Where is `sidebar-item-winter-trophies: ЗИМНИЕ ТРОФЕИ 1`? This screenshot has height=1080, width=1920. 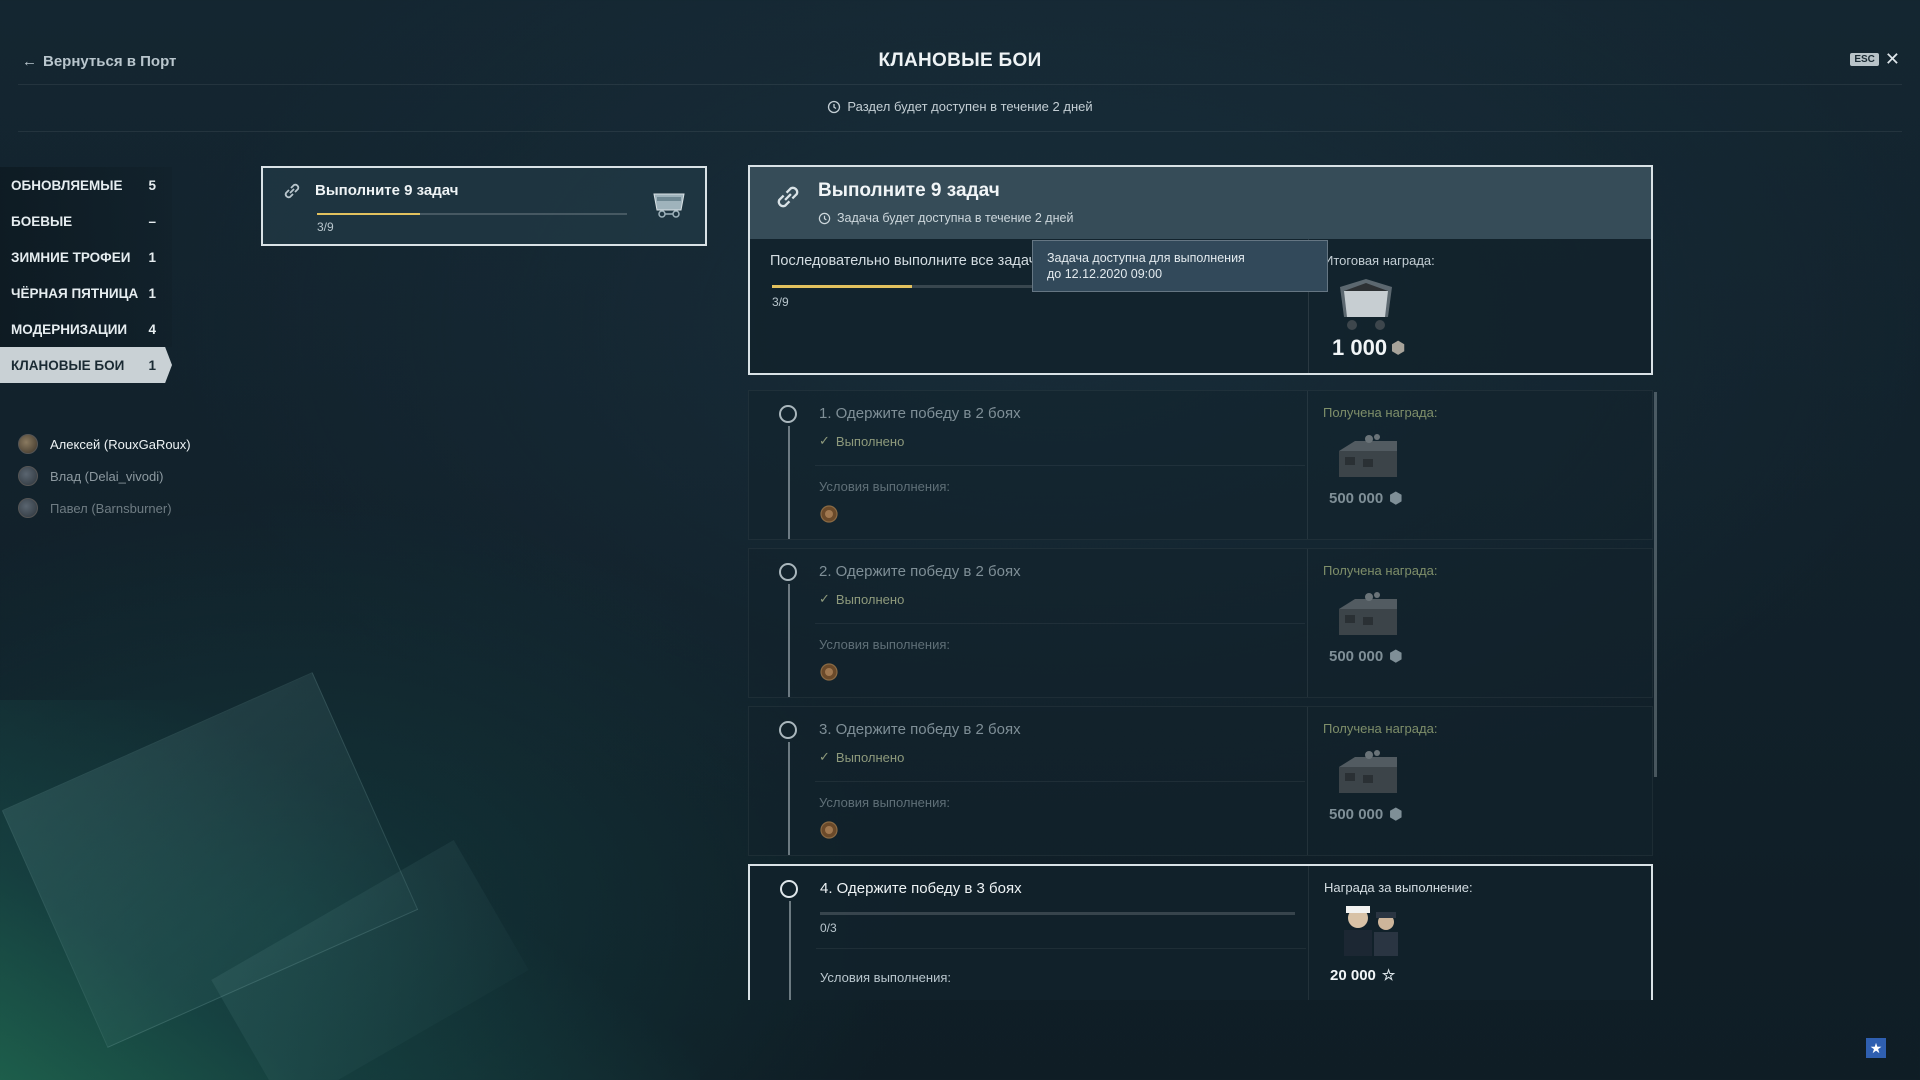
sidebar-item-winter-trophies: ЗИМНИЕ ТРОФЕИ 1 is located at coordinates (86, 257).